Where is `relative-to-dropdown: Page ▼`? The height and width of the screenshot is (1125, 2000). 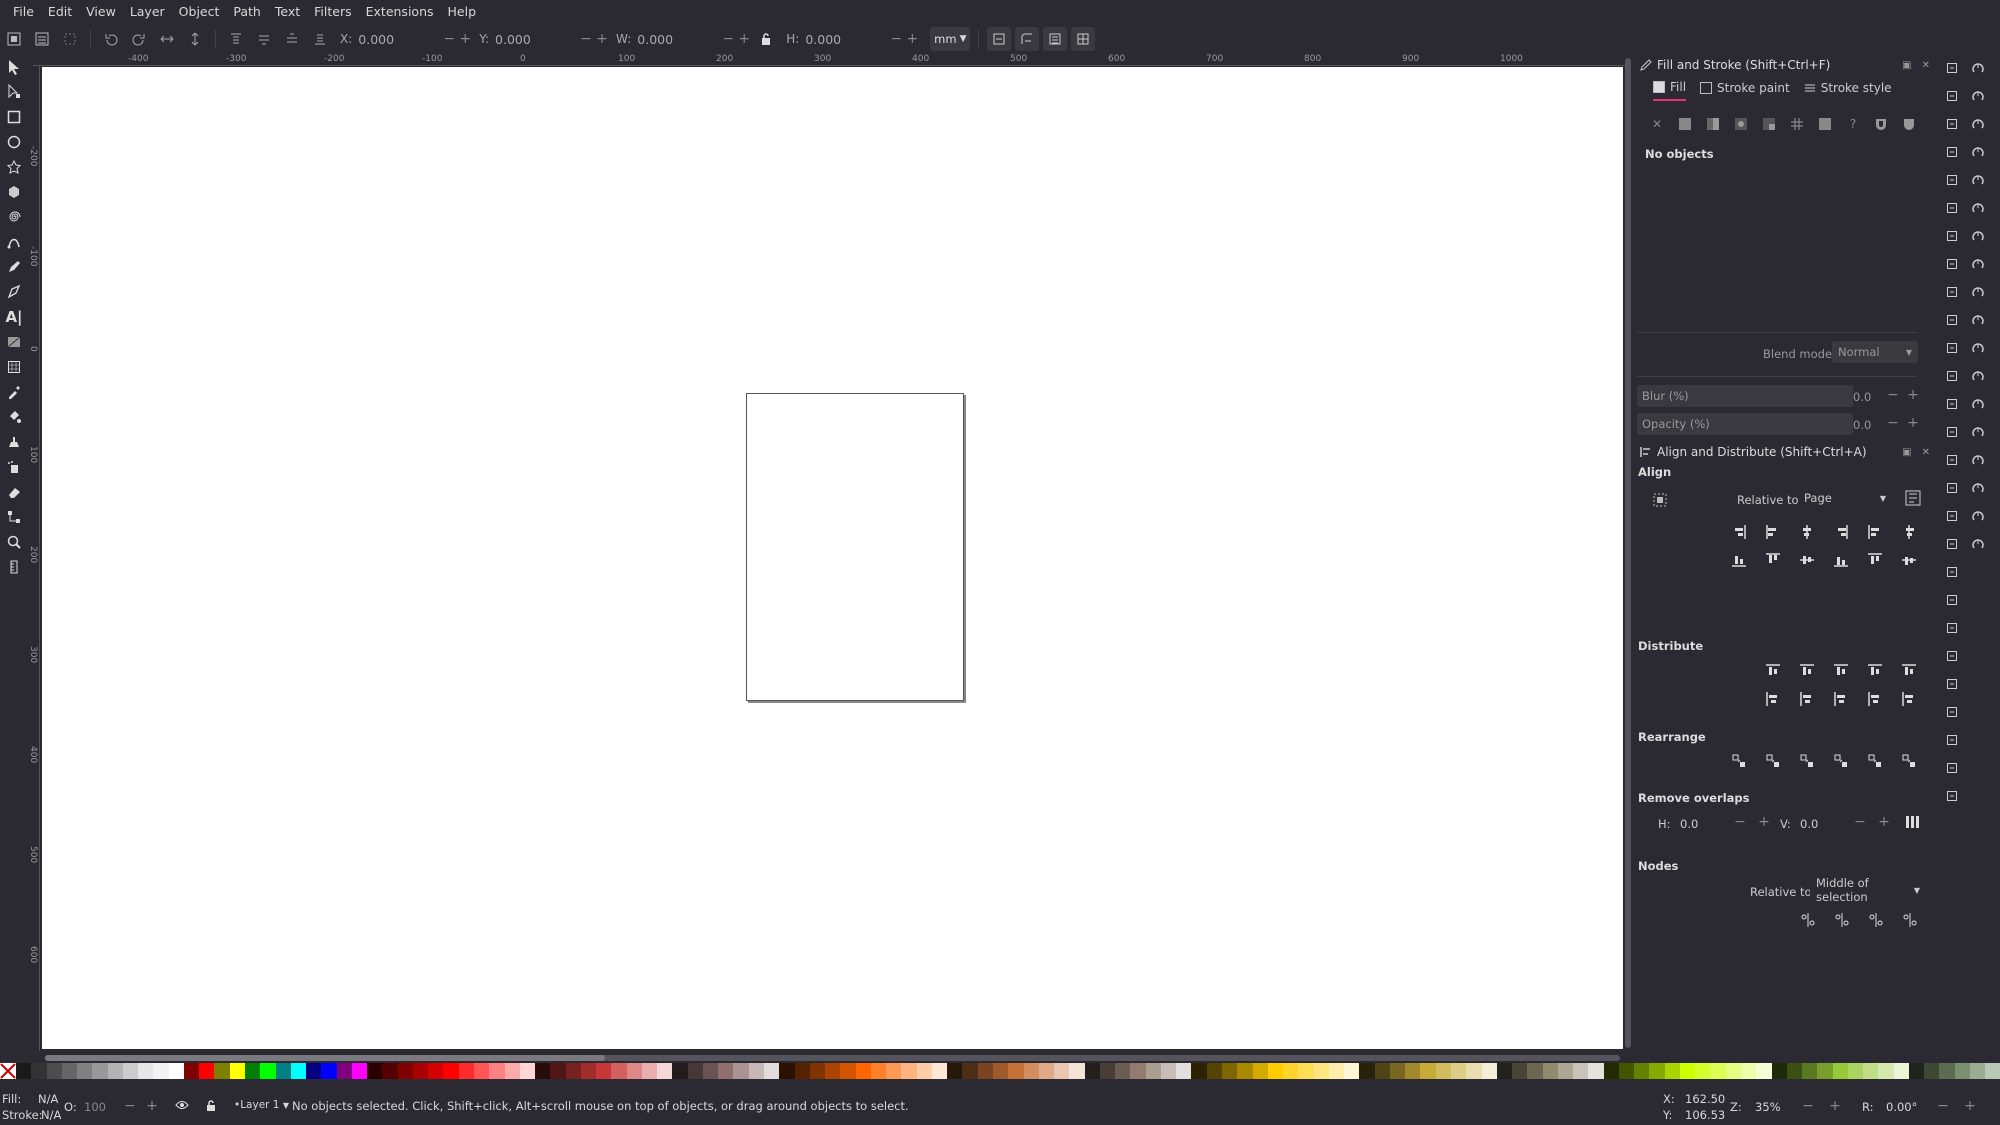 relative-to-dropdown: Page ▼ is located at coordinates (1845, 498).